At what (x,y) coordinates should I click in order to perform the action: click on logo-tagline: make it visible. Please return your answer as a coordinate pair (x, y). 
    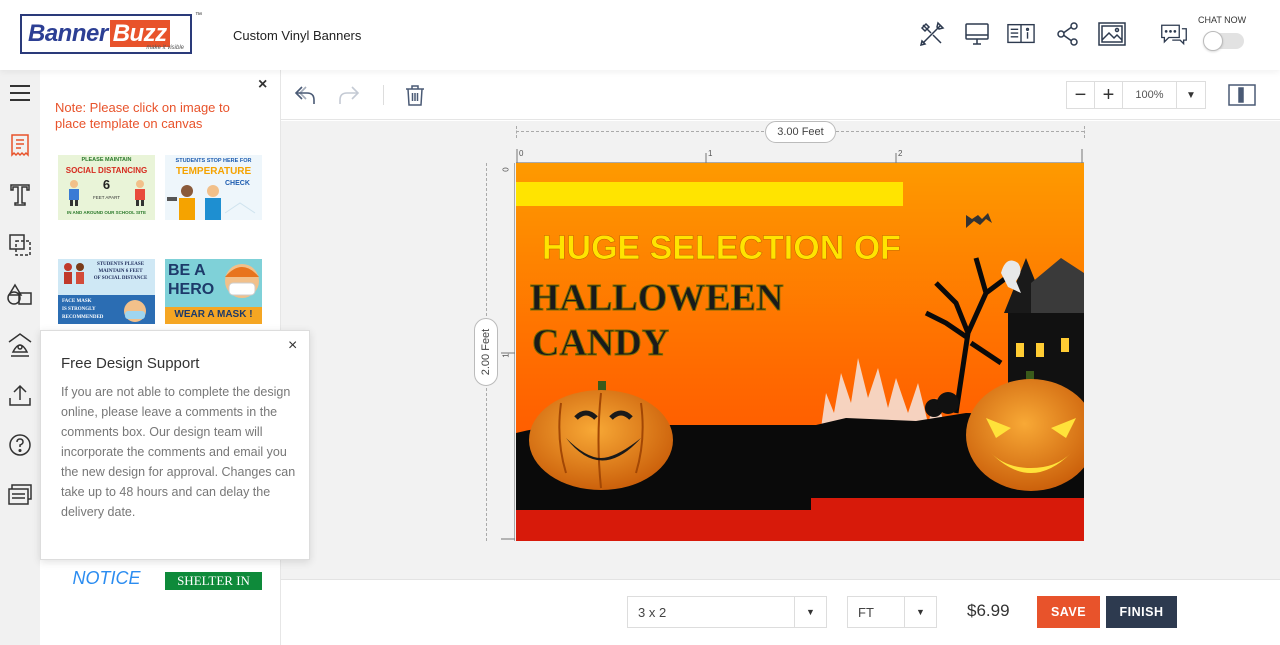
    Looking at the image, I should click on (165, 48).